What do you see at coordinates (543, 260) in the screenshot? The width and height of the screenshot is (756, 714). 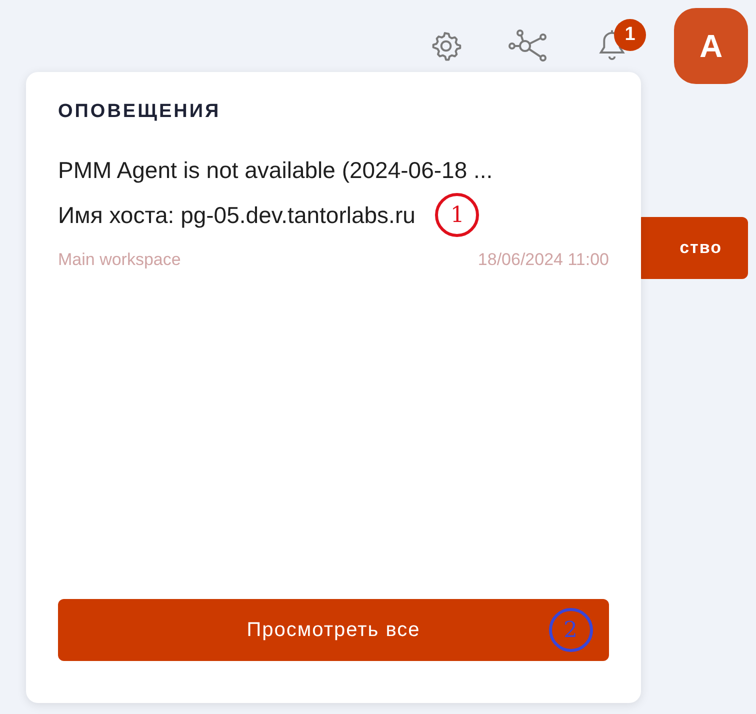 I see `notification-time: 18/06/2024 11:00` at bounding box center [543, 260].